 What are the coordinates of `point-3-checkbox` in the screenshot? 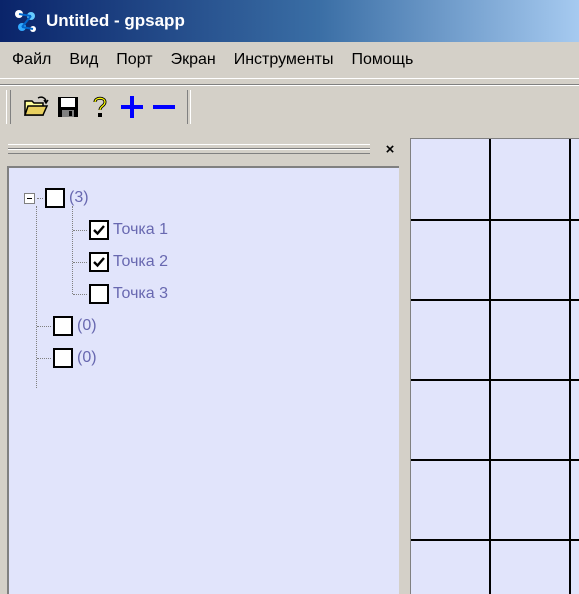 It's located at (99, 294).